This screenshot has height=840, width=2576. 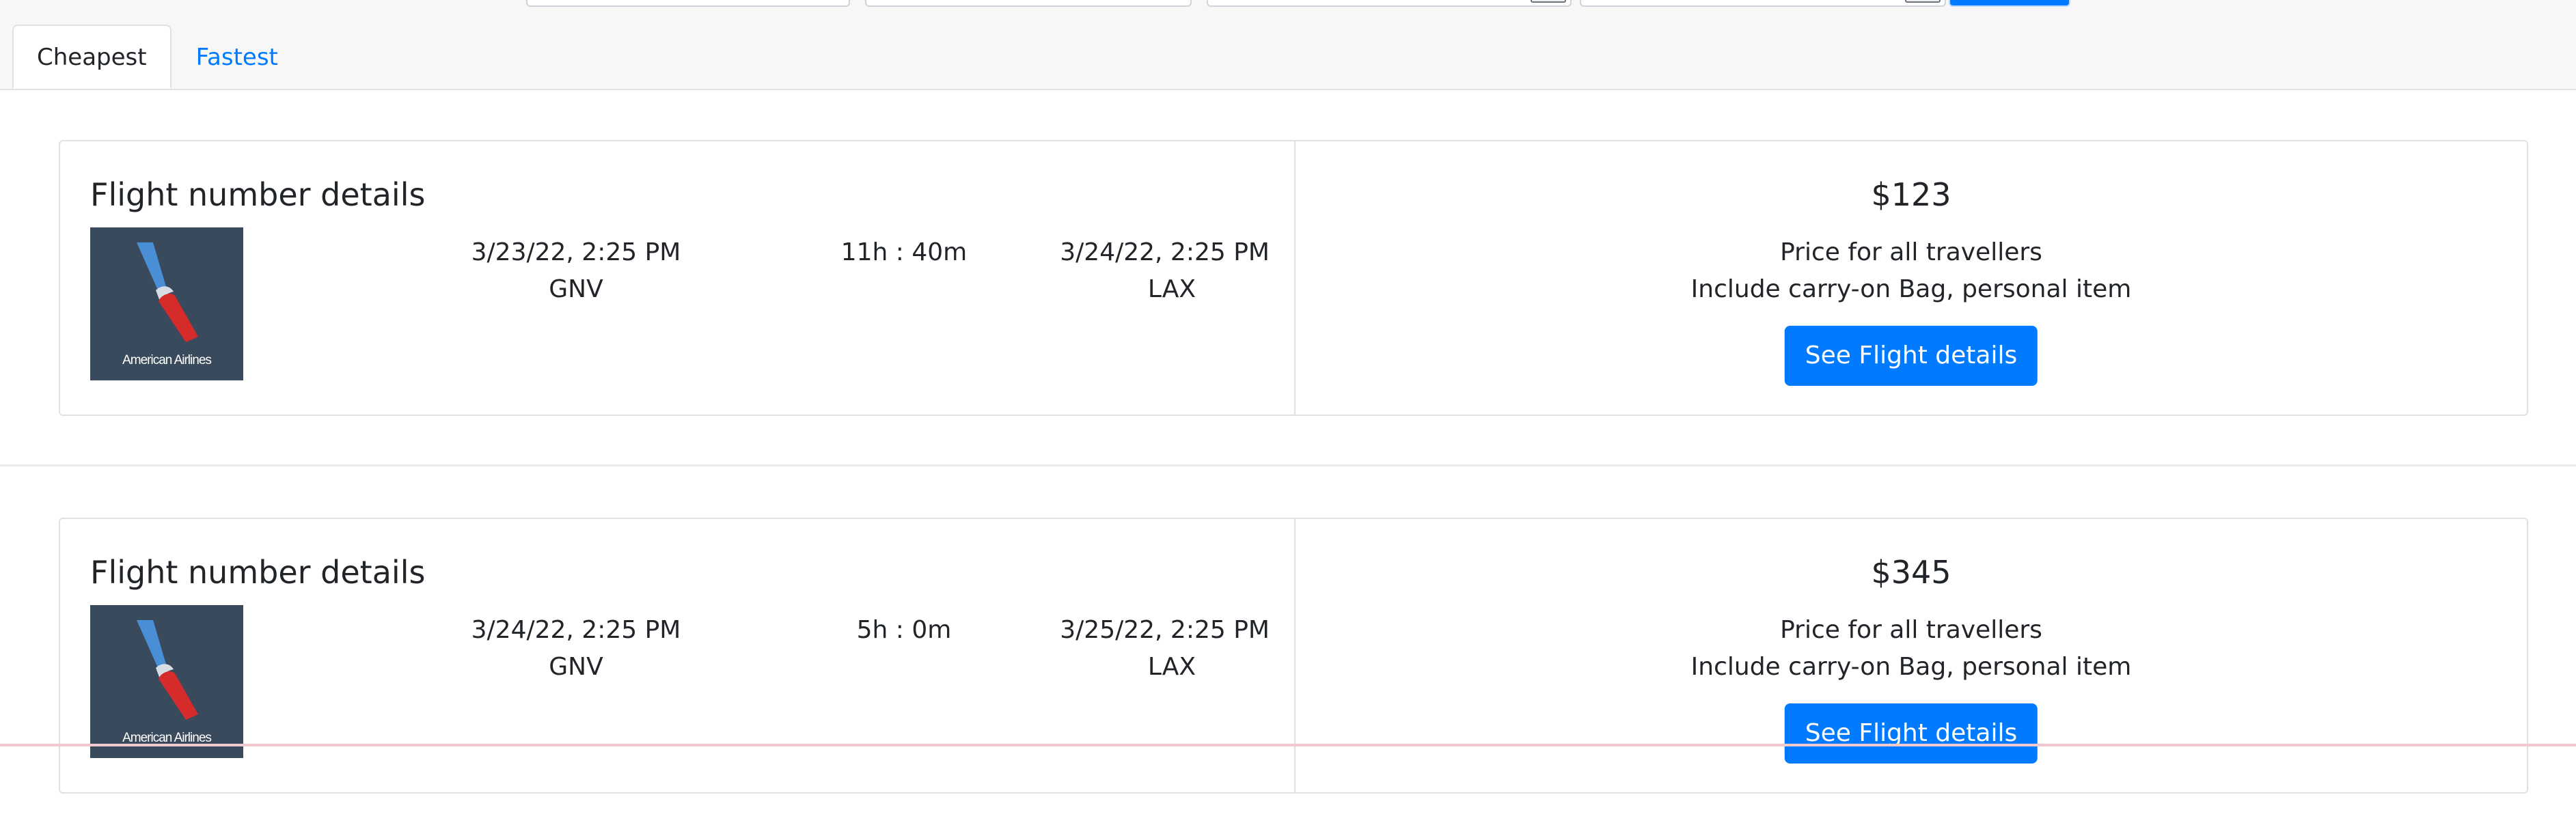 What do you see at coordinates (1288, 45) in the screenshot?
I see `search-form-strip: Cheapest Fastest` at bounding box center [1288, 45].